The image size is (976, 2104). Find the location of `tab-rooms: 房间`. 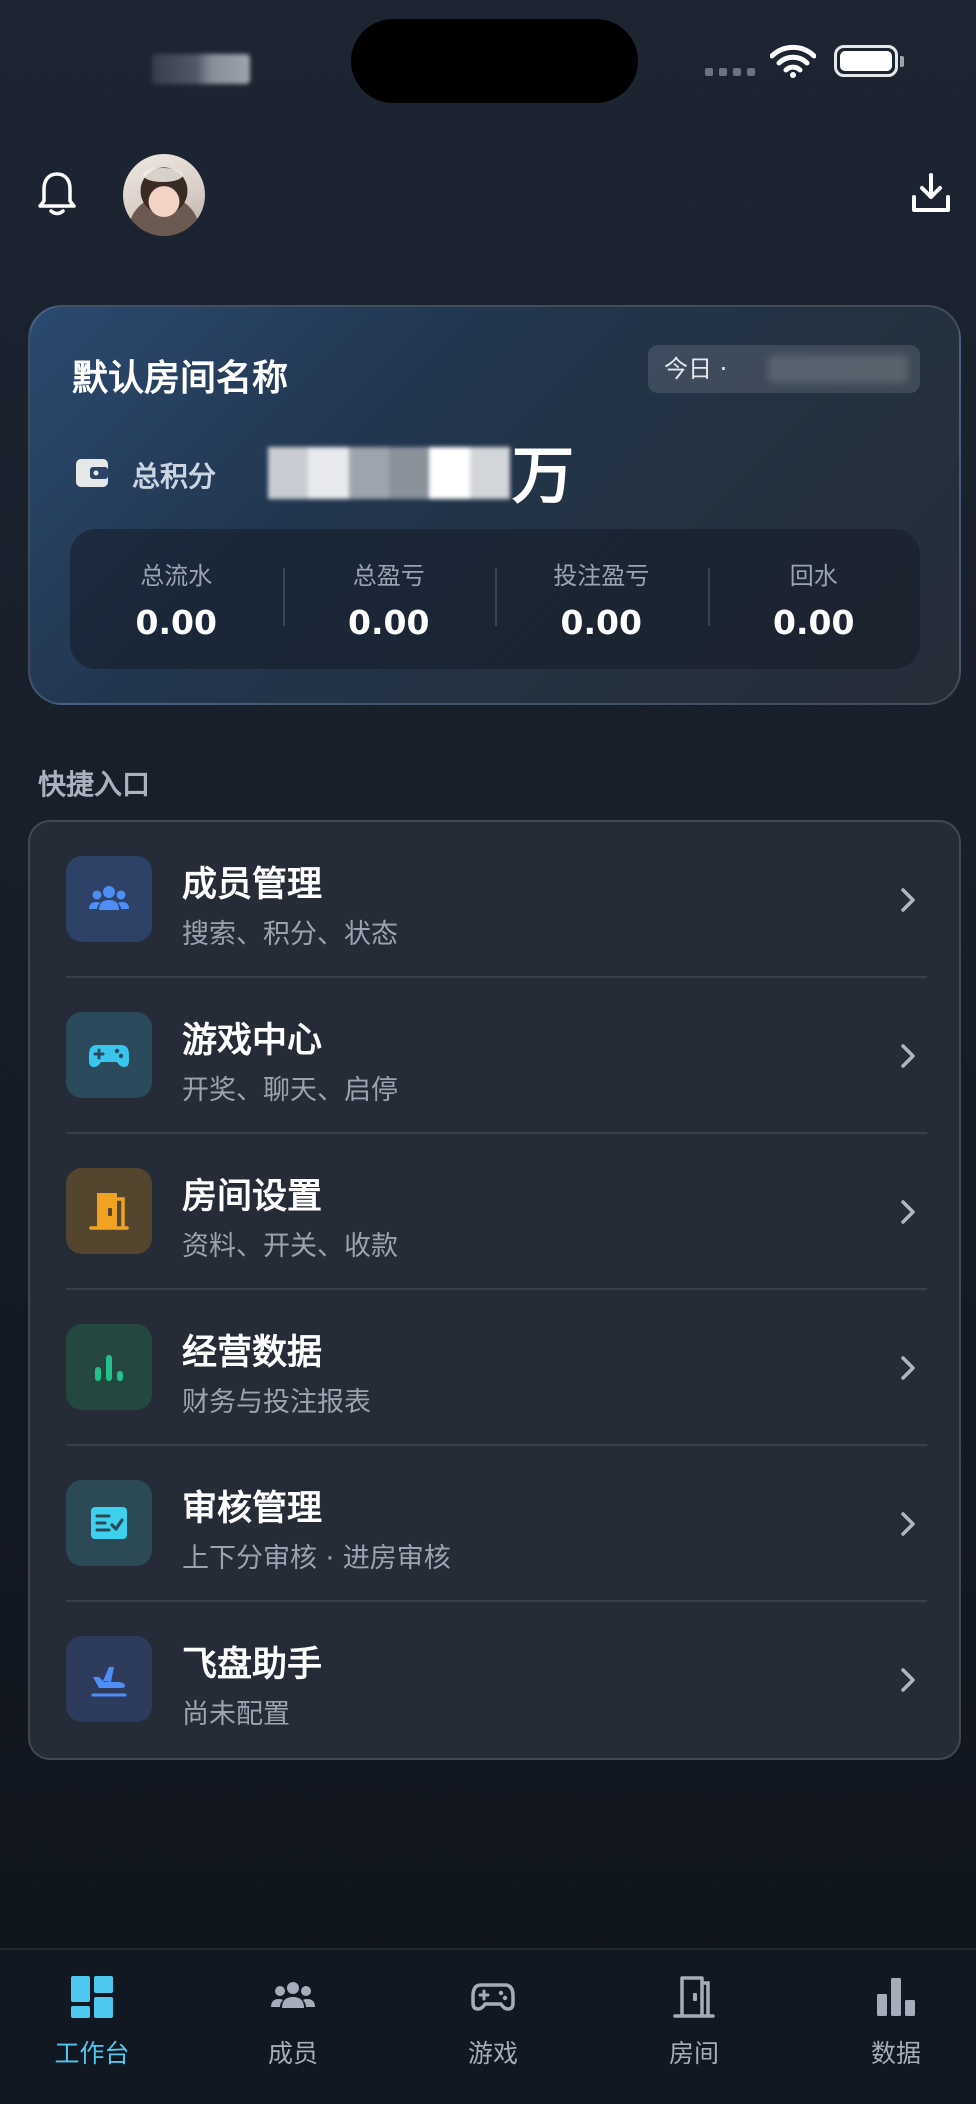

tab-rooms: 房间 is located at coordinates (694, 2022).